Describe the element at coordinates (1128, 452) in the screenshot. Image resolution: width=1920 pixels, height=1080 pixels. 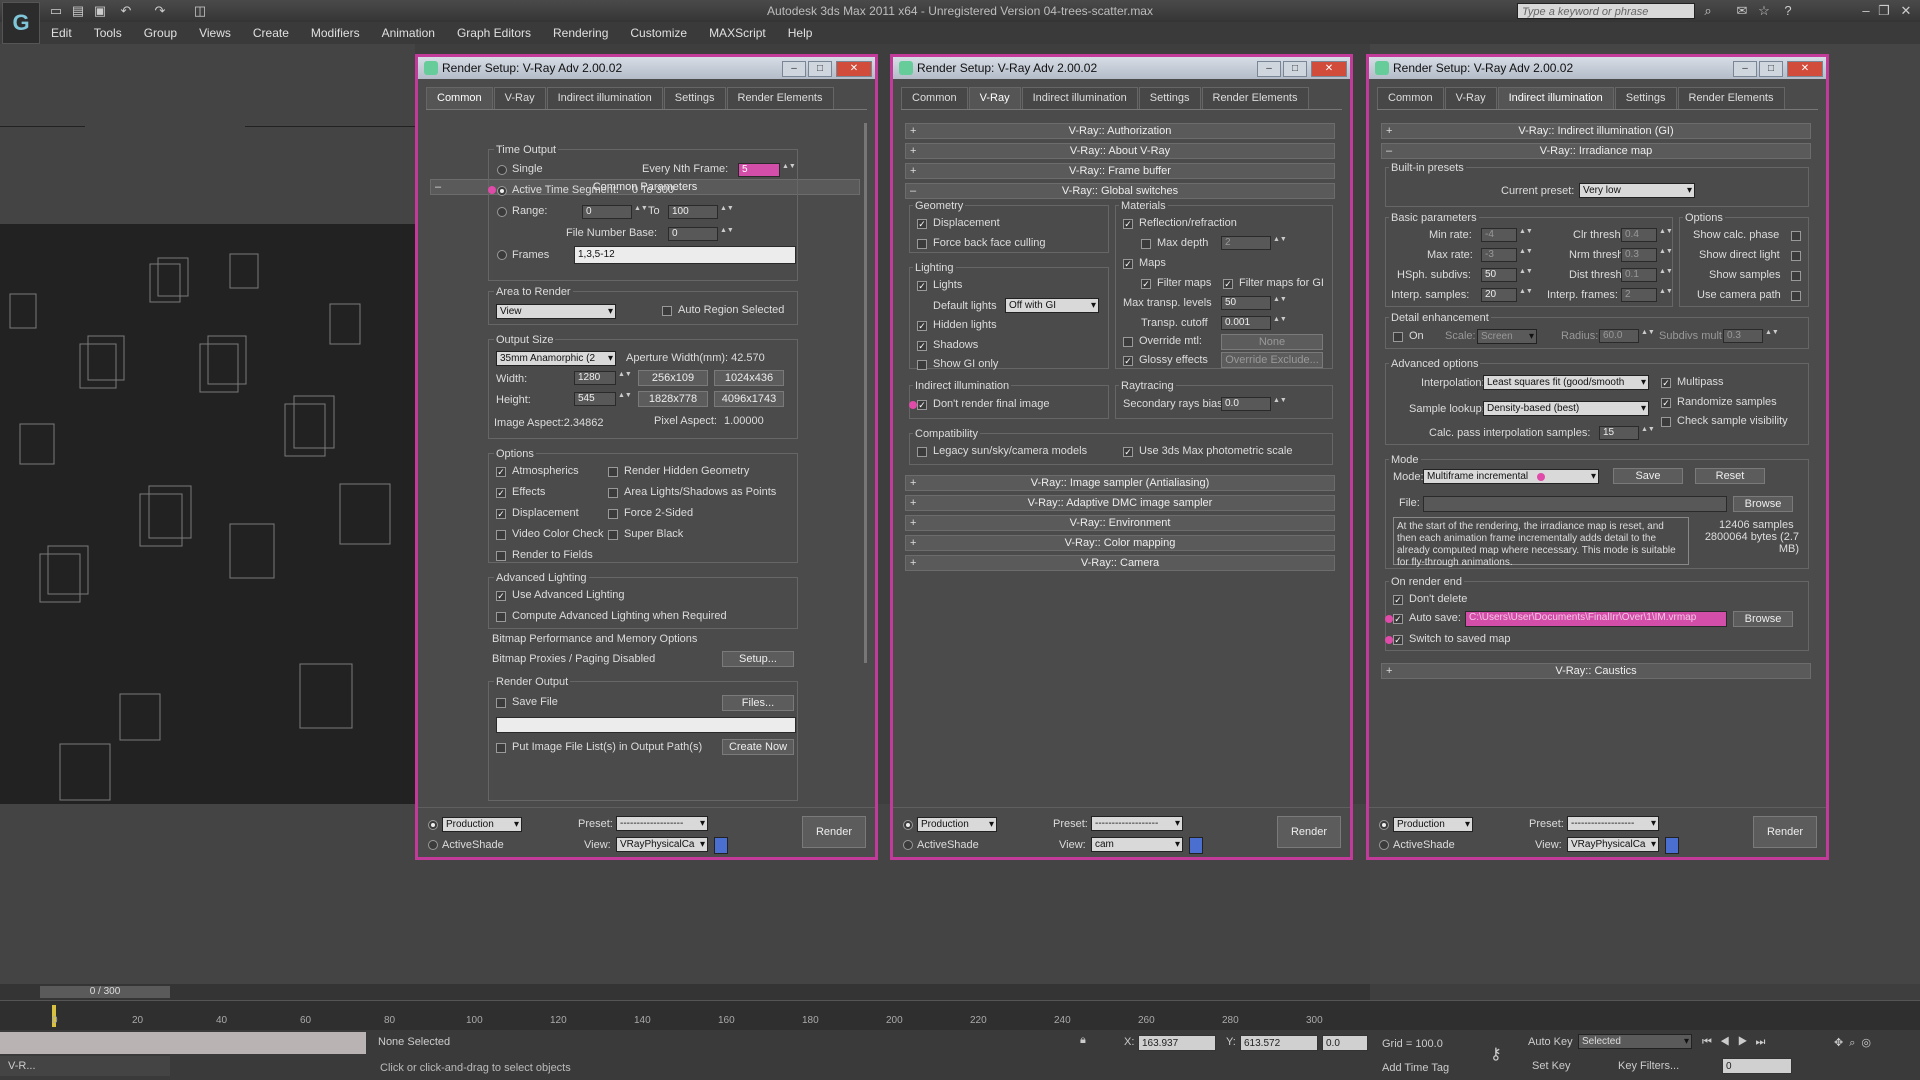
I see `photometric-scale-checkbox: ✓` at that location.